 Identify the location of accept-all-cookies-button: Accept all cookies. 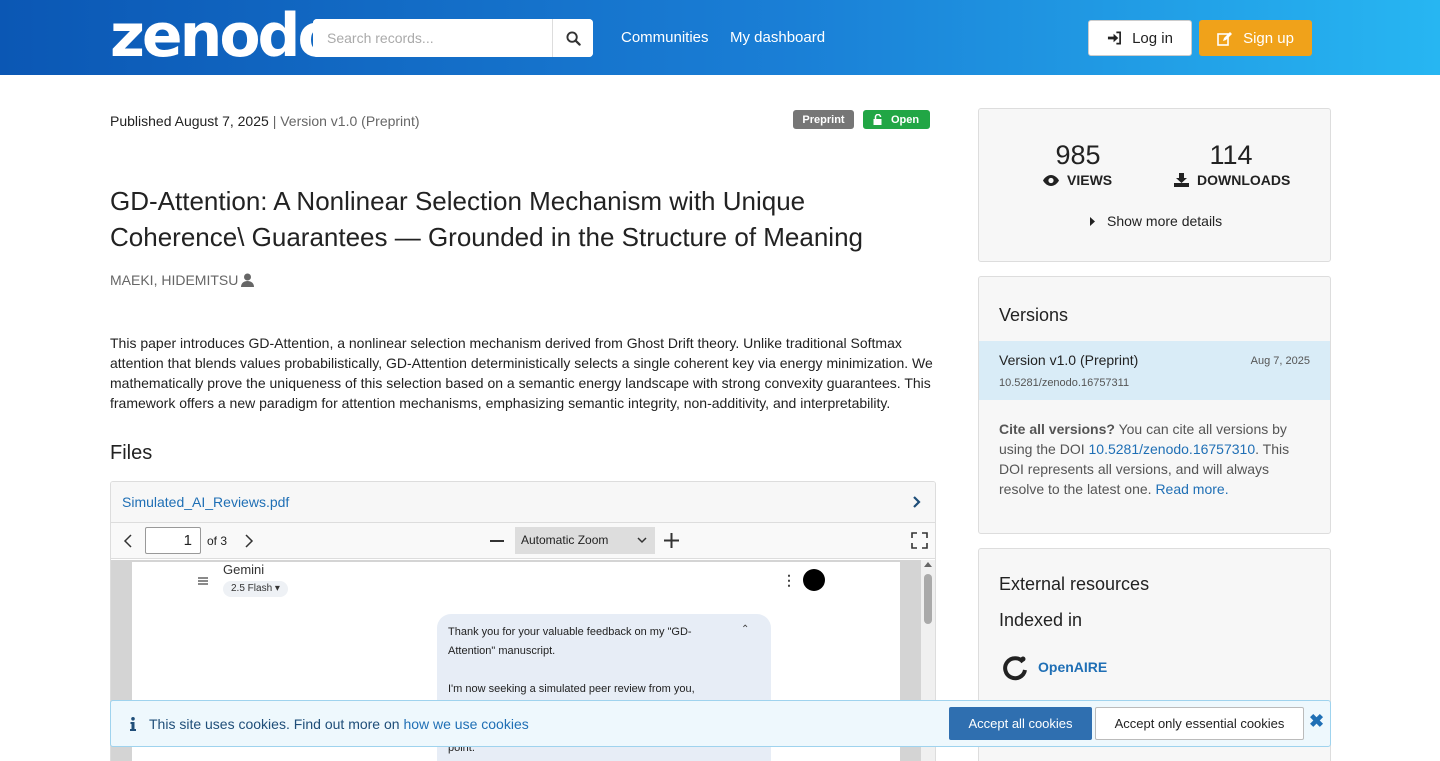
(1020, 723).